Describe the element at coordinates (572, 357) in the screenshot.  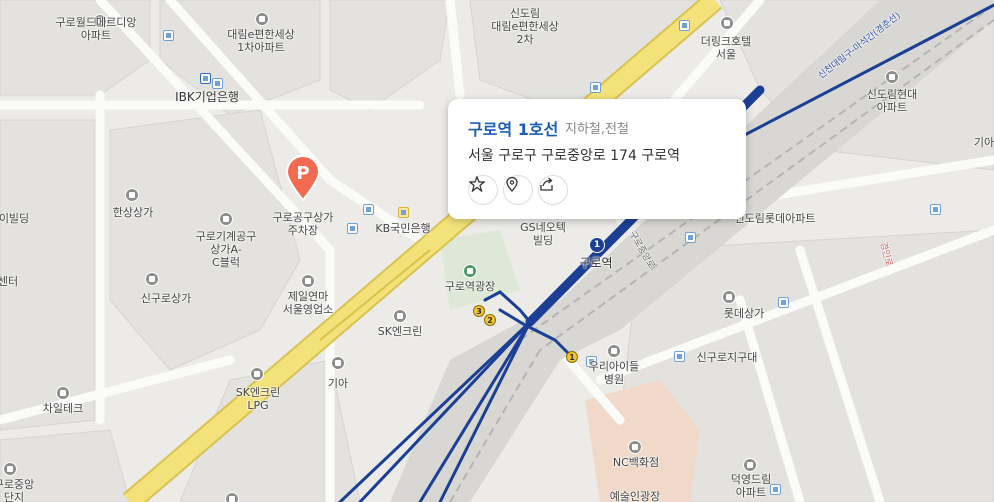
I see `exit-1-marker: 1` at that location.